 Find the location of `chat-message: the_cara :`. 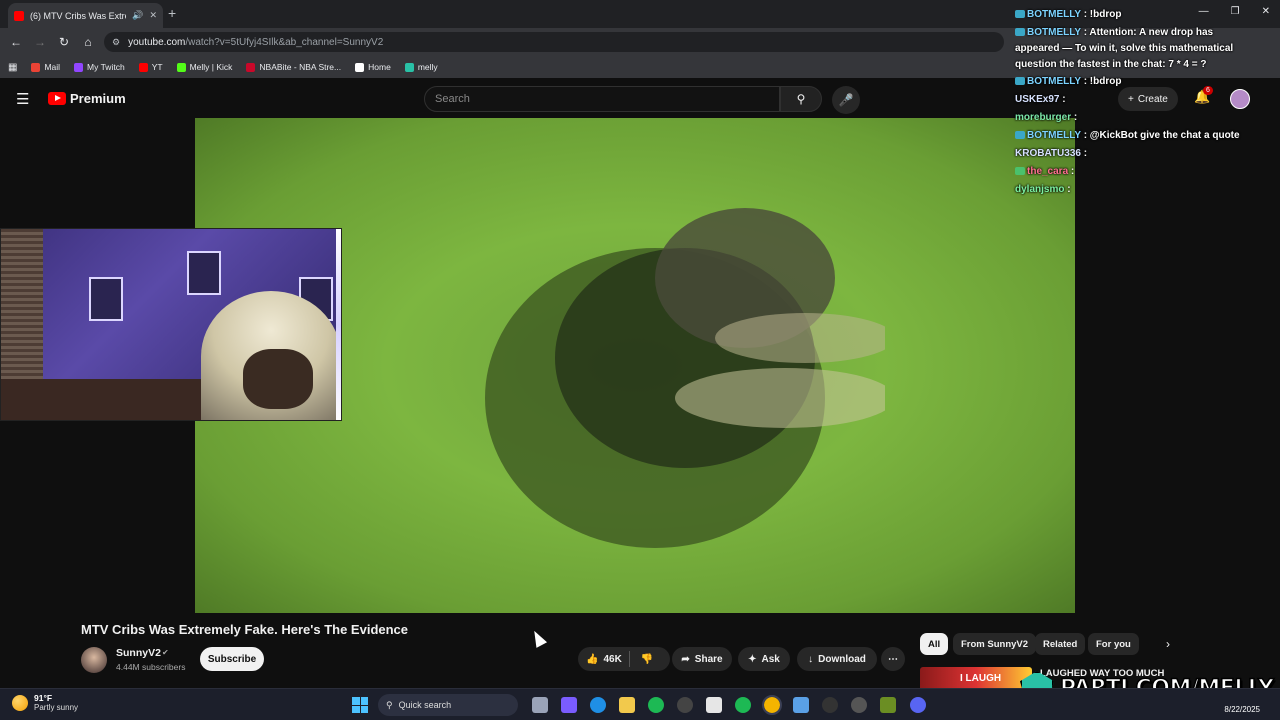

chat-message: the_cara : is located at coordinates (1044, 171).